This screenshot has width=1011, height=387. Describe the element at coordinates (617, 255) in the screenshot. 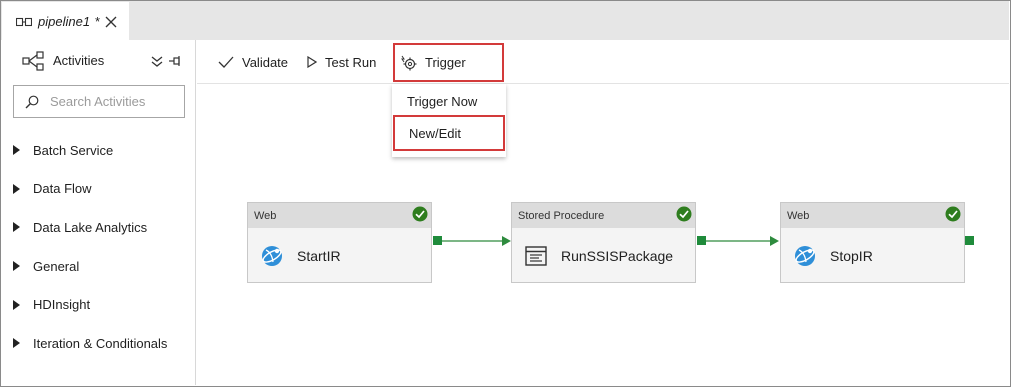

I see `activity-name: RunSSISPackage` at that location.